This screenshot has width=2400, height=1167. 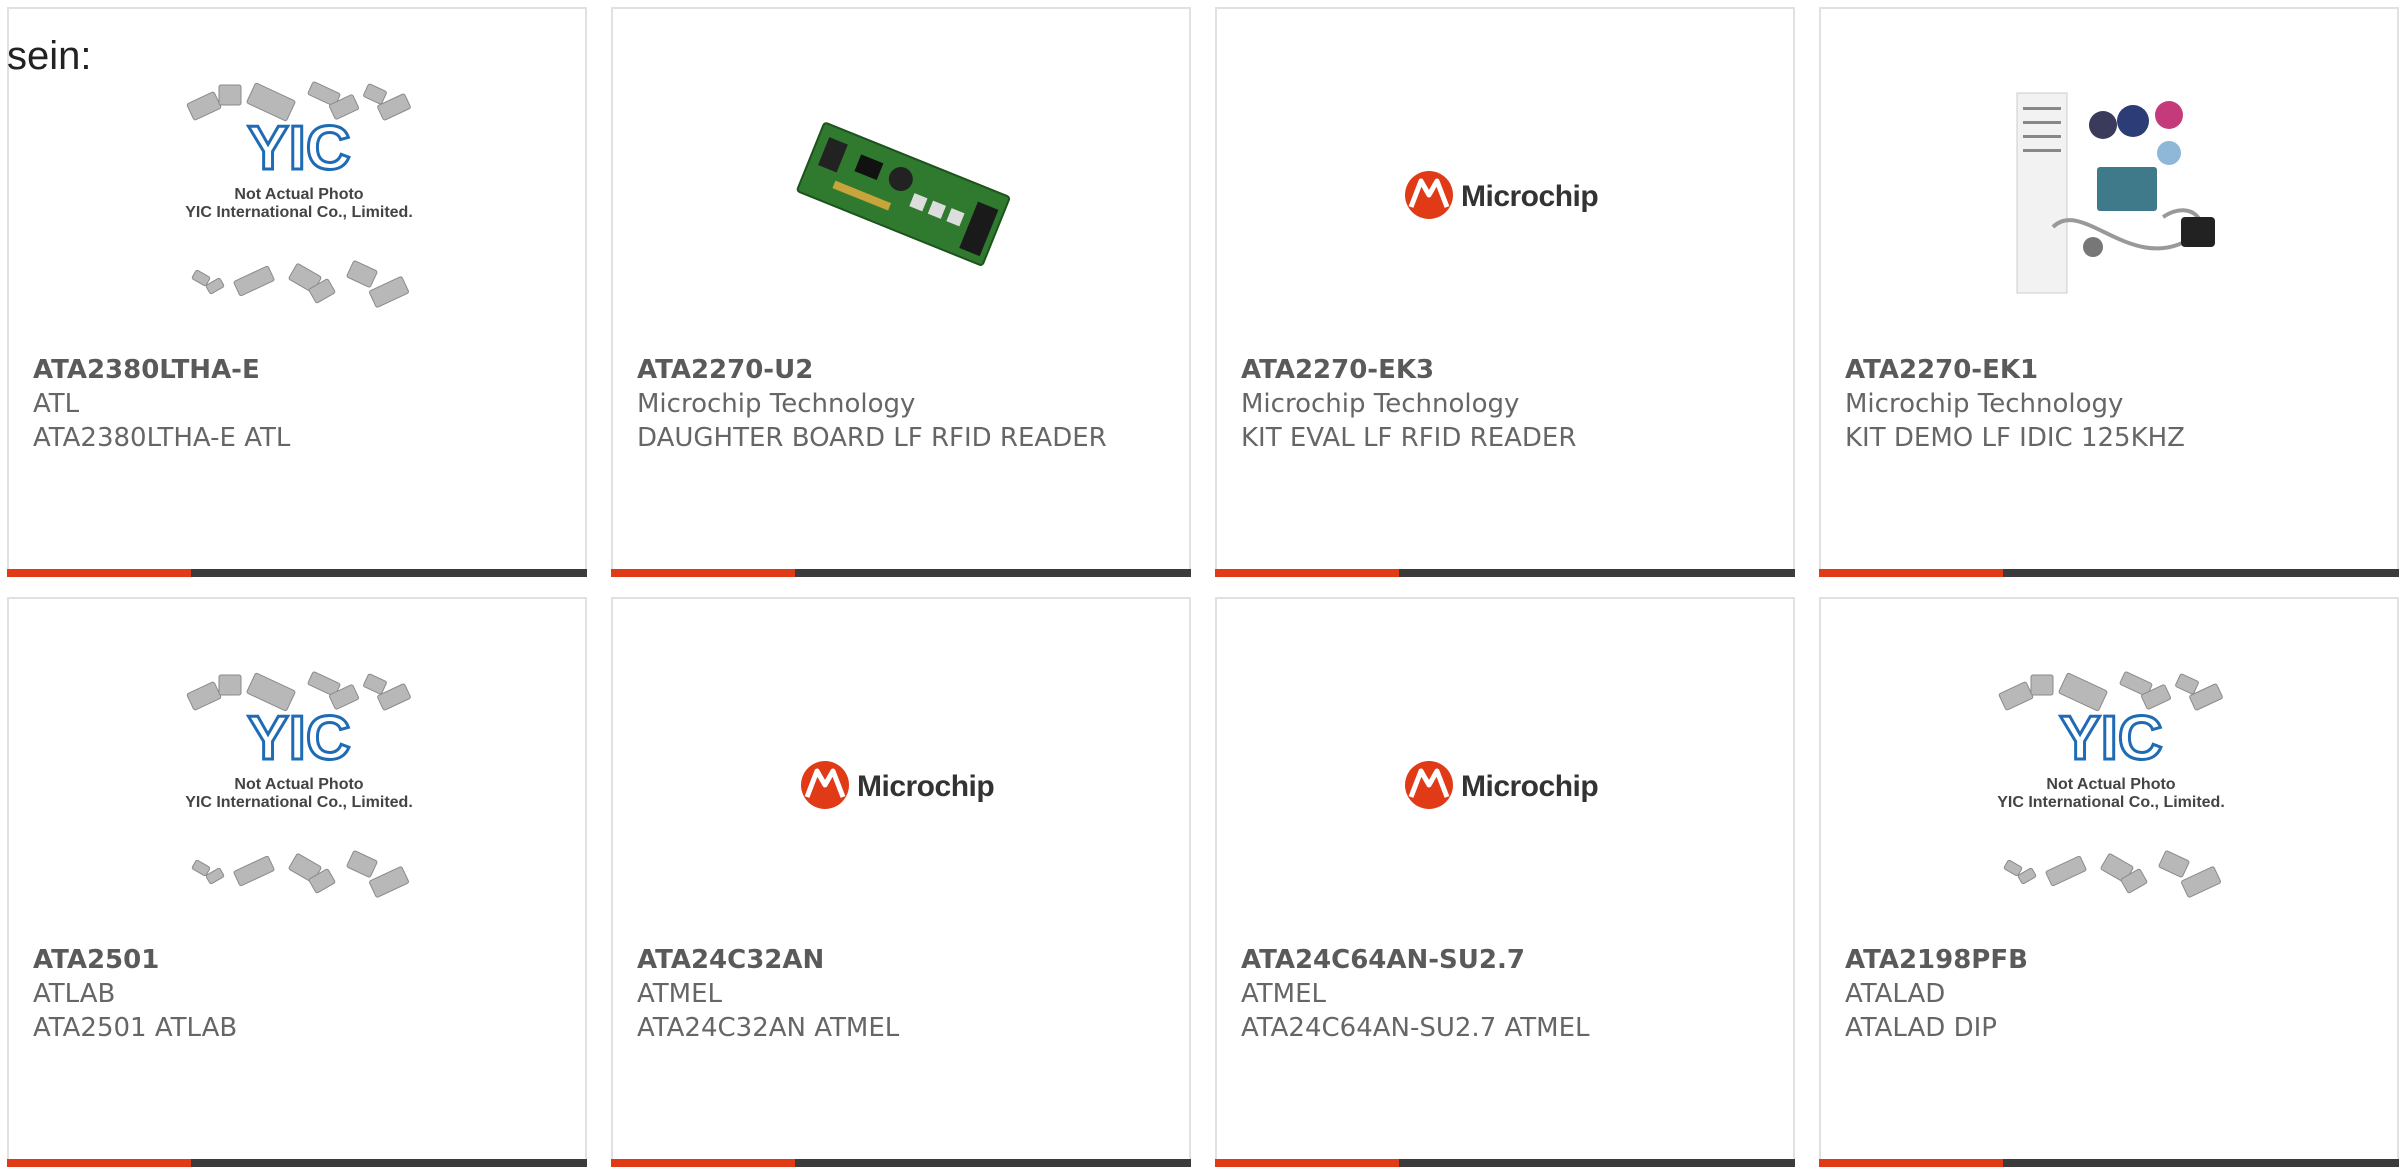 What do you see at coordinates (289, 370) in the screenshot?
I see `part-number: ATA2380LTHA-E` at bounding box center [289, 370].